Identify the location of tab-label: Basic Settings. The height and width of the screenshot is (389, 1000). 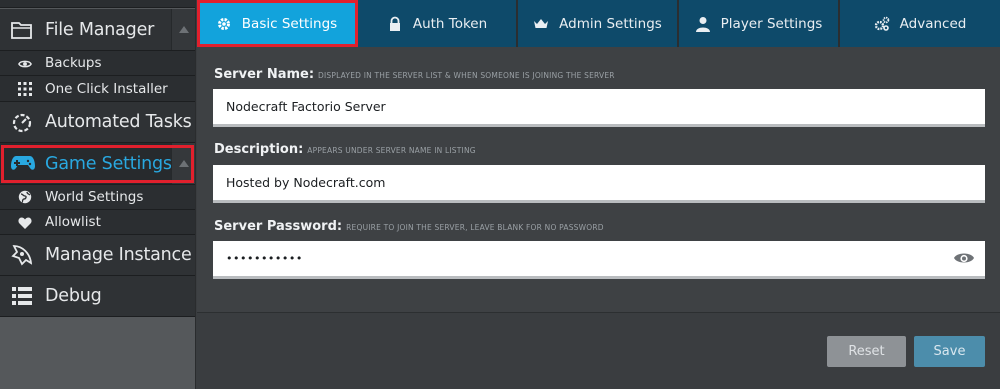
(289, 23).